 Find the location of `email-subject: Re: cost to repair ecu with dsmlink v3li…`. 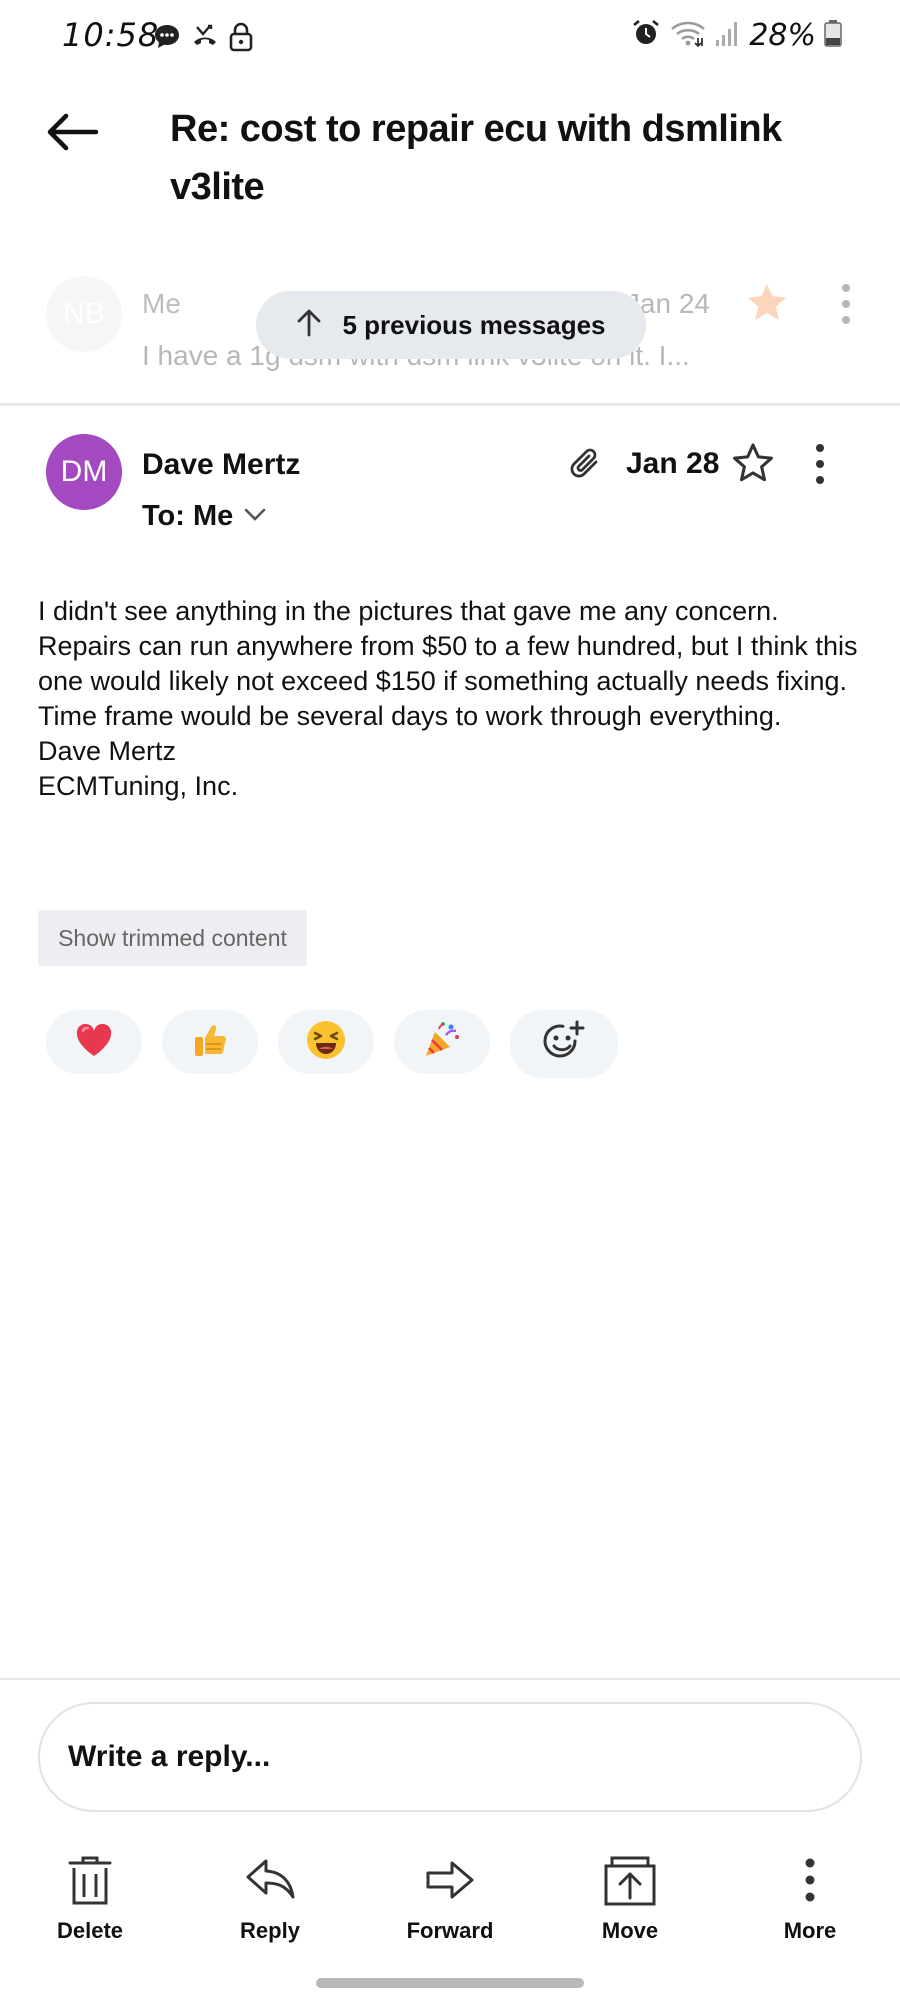

email-subject: Re: cost to repair ecu with dsmlink v3li… is located at coordinates (476, 158).